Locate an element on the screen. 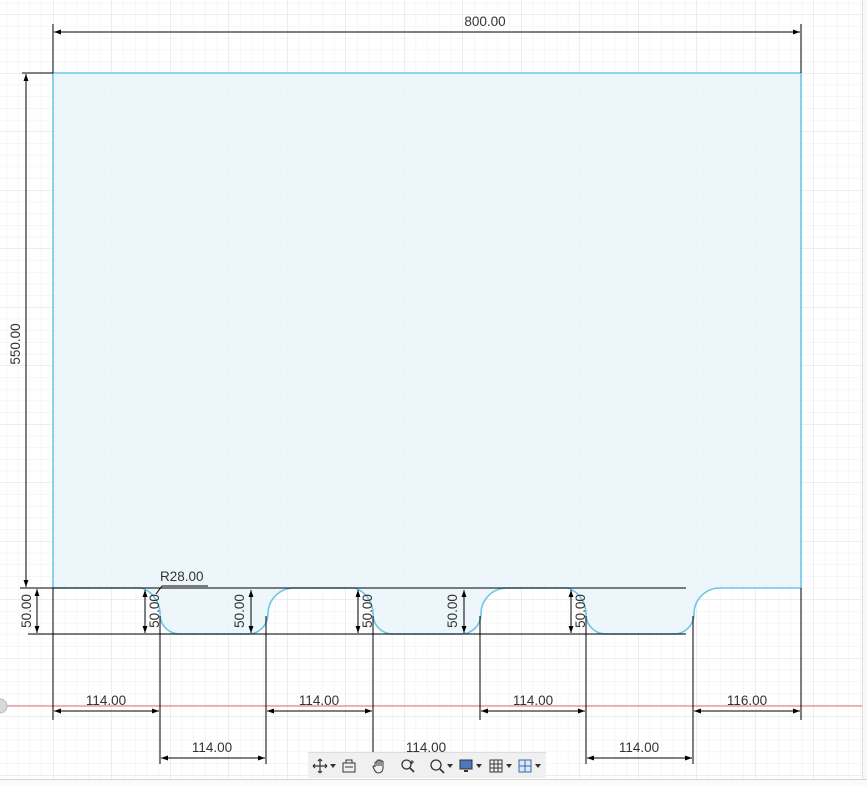 Image resolution: width=867 pixels, height=790 pixels. display-settings-button is located at coordinates (472, 766).